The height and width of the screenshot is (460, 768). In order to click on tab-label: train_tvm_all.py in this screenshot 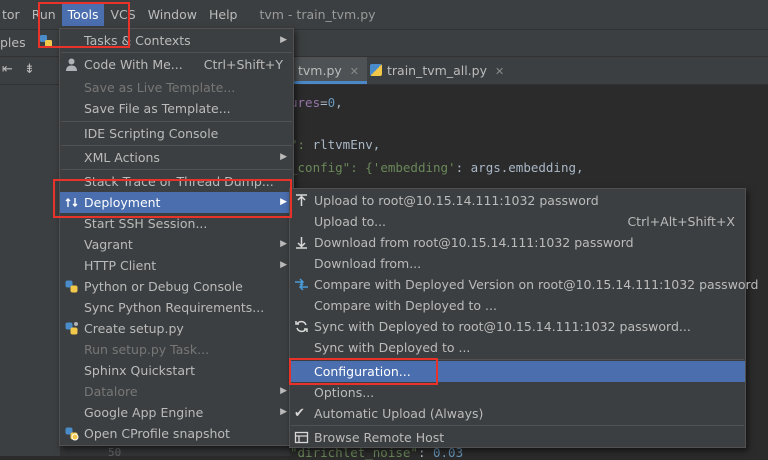, I will do `click(437, 70)`.